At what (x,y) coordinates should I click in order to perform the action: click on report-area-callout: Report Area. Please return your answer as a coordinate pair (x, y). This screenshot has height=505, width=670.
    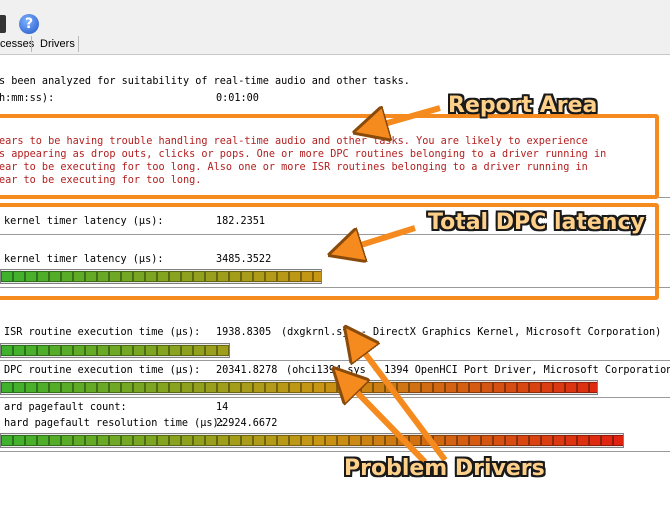
    Looking at the image, I should click on (523, 105).